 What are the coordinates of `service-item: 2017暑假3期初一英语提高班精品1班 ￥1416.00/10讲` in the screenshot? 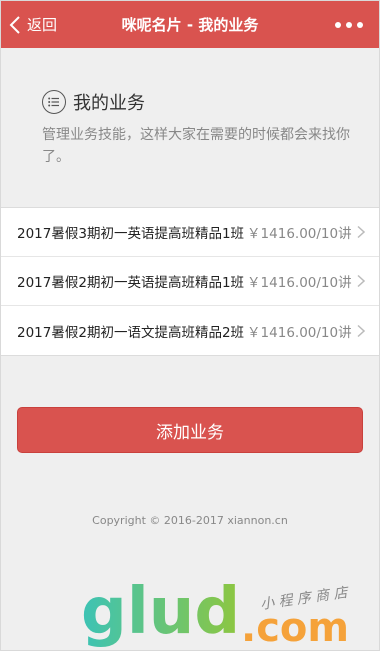 It's located at (190, 232).